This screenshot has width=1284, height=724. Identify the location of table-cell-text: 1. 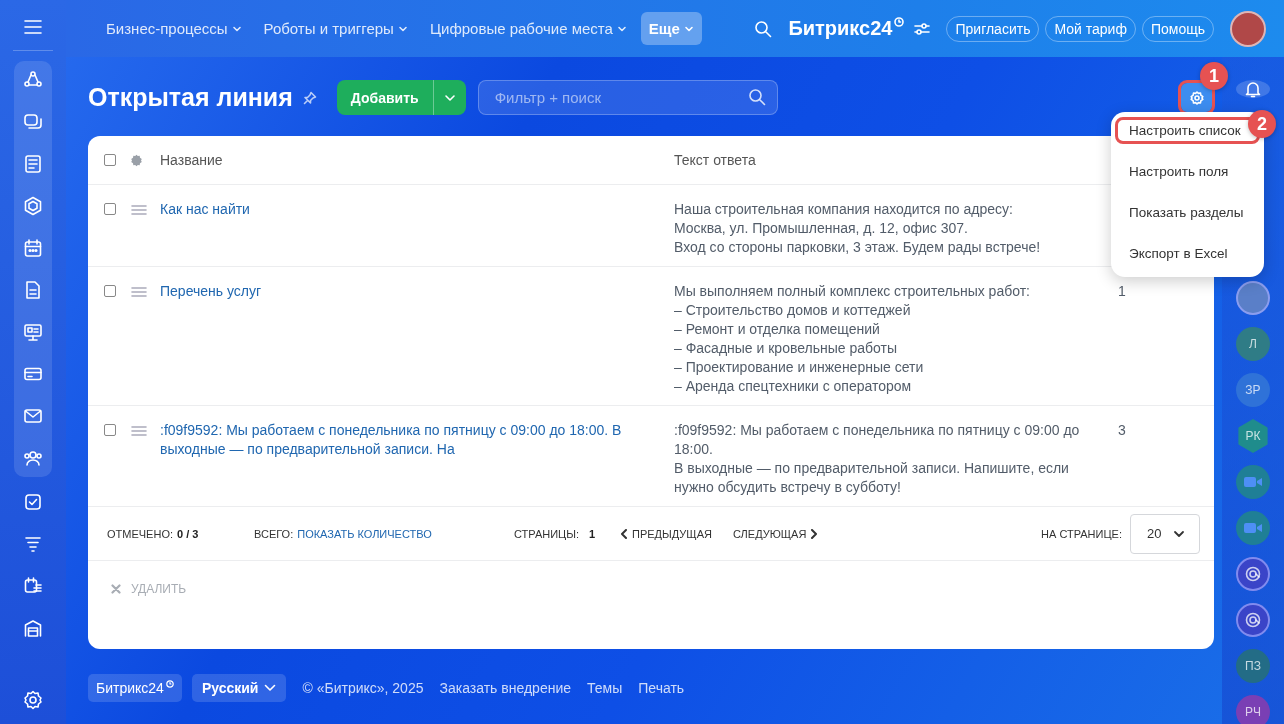
(1122, 291).